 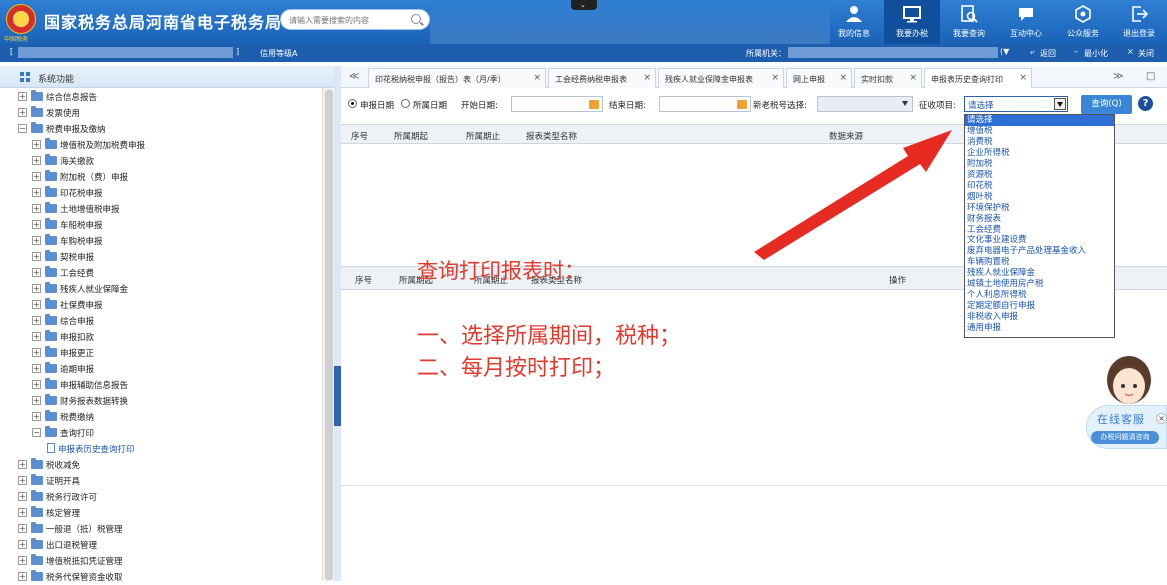 I want to click on back-link: 返回, so click(x=1048, y=53).